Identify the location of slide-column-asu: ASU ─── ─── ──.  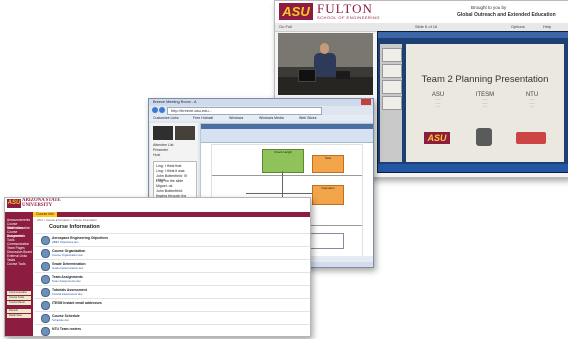
(438, 100).